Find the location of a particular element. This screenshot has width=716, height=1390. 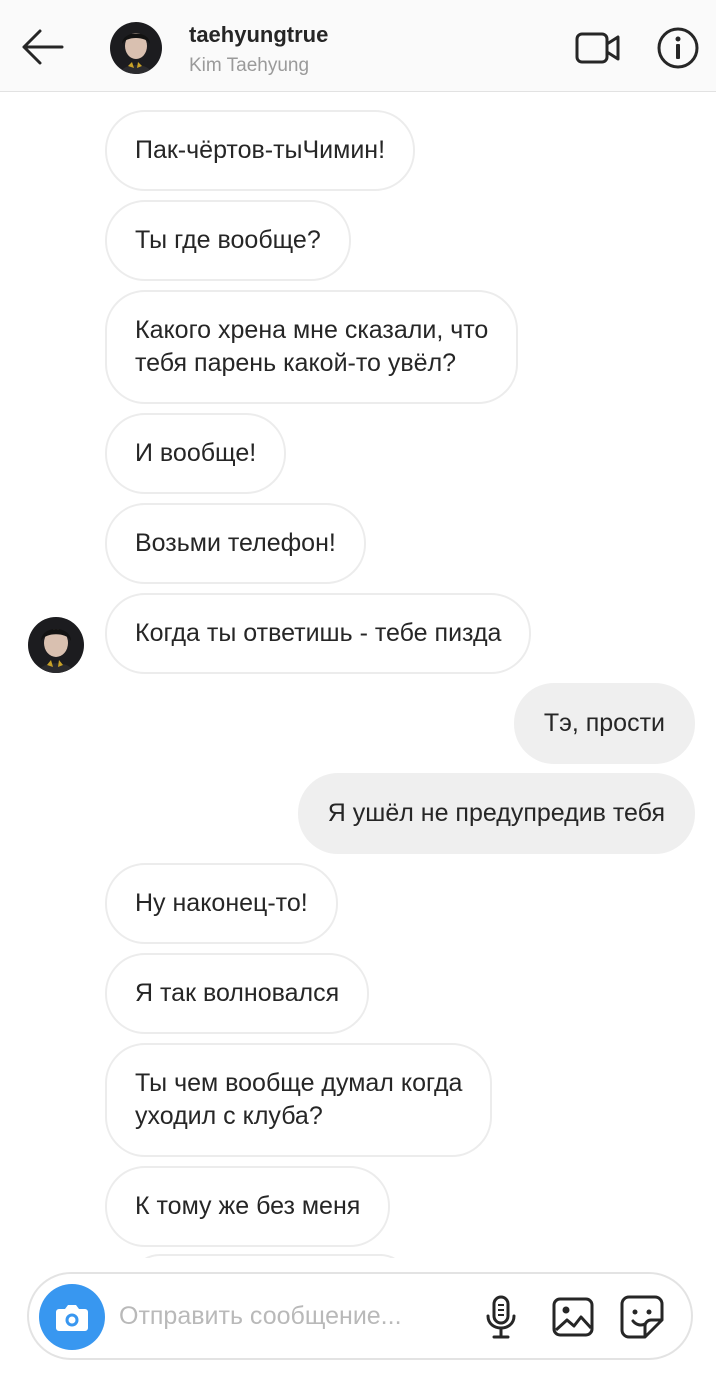

sticker-icon is located at coordinates (642, 1317).